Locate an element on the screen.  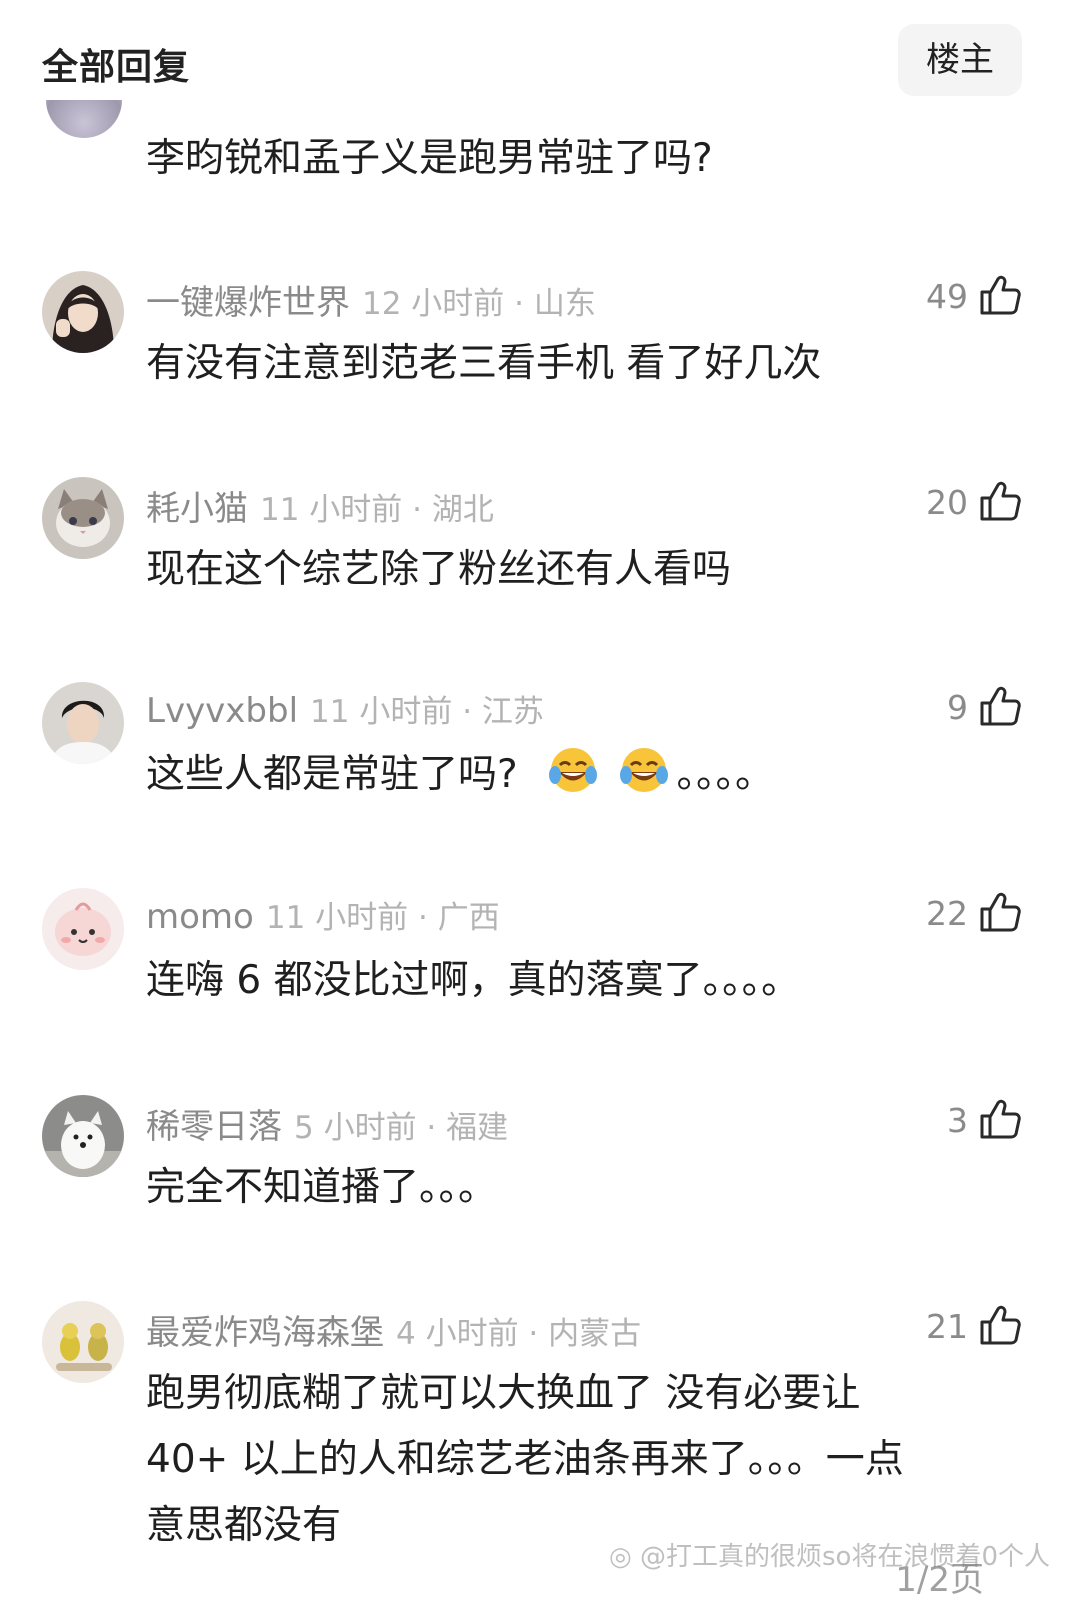
comment-content: 这些人都是常驻了吗? 。。。。 is located at coordinates (460, 775).